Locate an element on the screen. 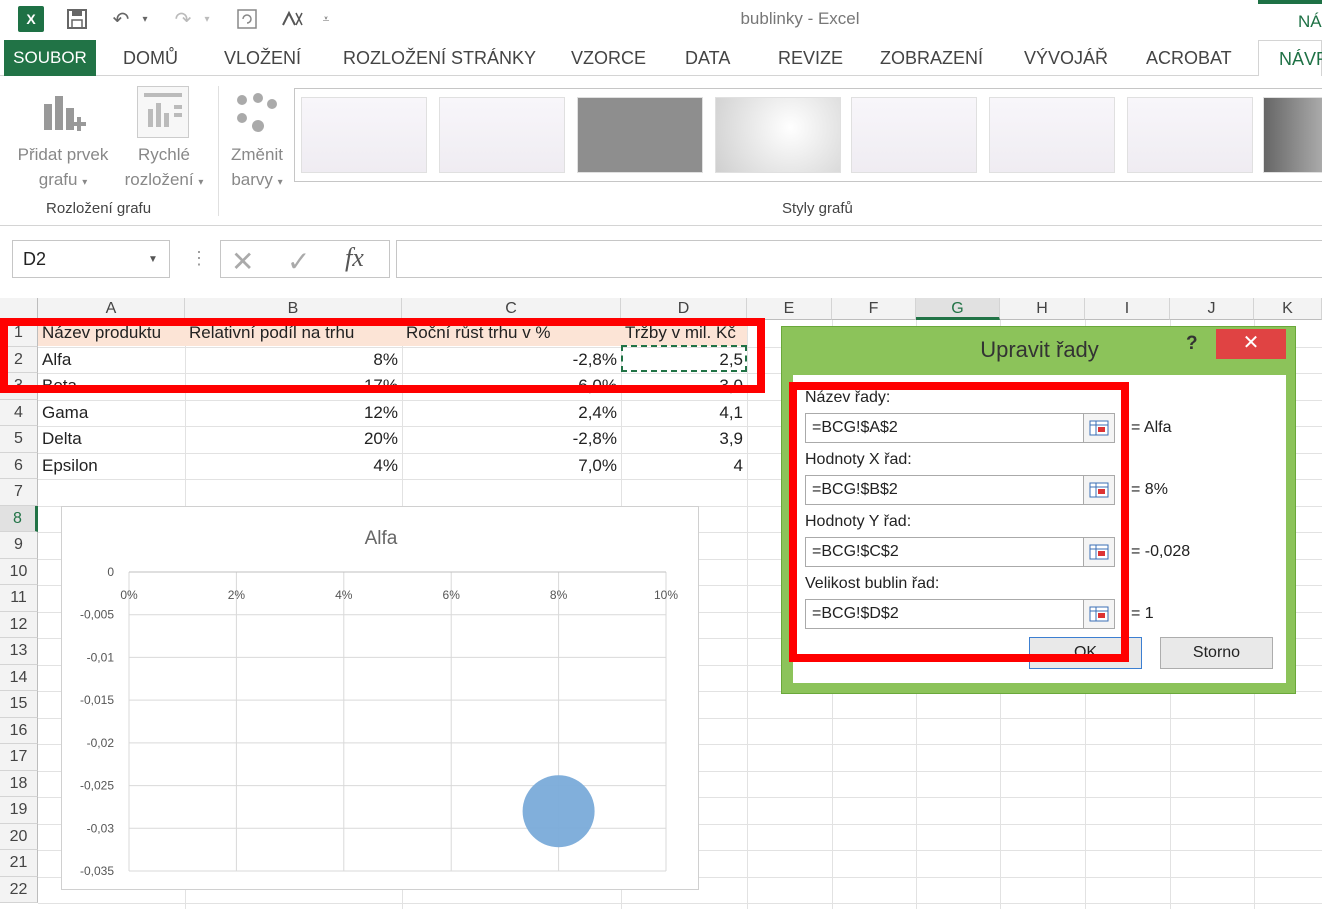  row-header-21: 21 is located at coordinates (19, 863).